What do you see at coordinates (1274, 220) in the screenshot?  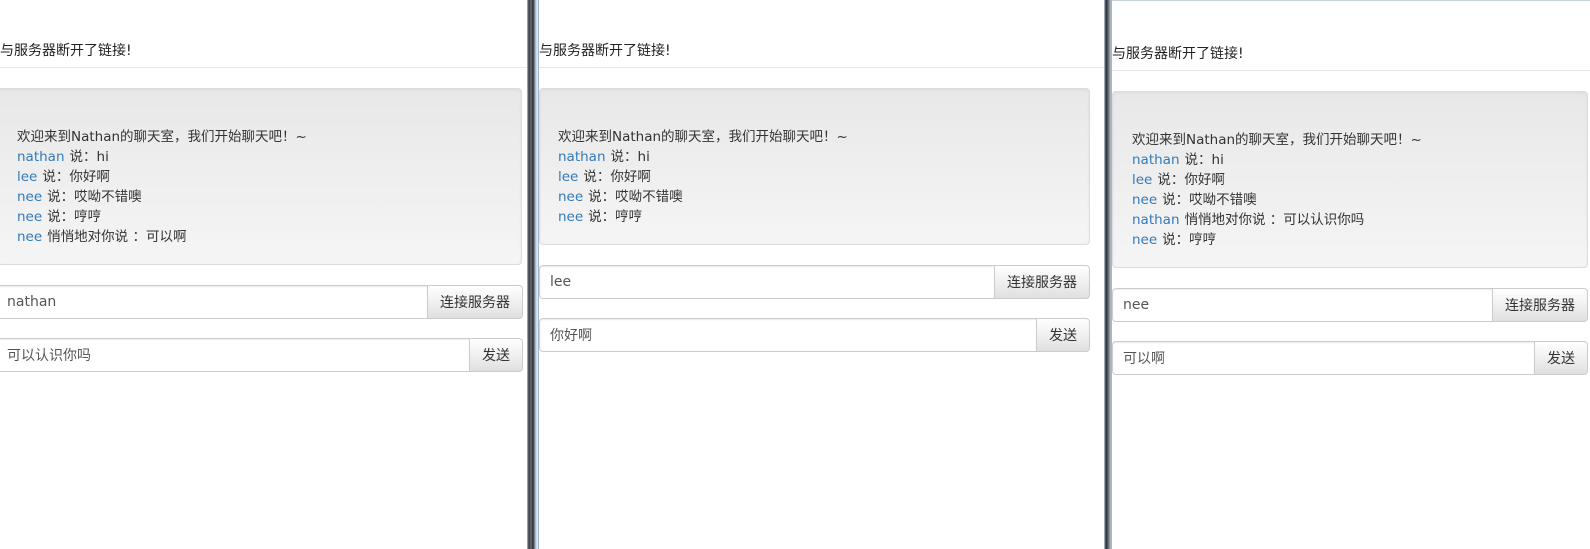 I see `chat-text: 悄悄地对你说 ：可以认识你吗` at bounding box center [1274, 220].